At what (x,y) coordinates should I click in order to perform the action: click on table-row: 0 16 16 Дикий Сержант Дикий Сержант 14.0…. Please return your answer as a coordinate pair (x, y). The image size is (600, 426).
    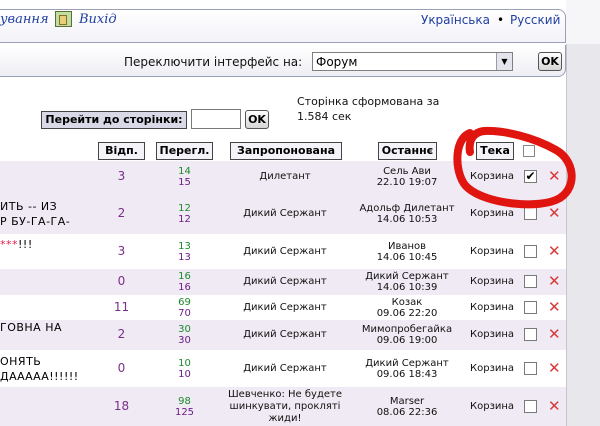
    Looking at the image, I should click on (283, 282).